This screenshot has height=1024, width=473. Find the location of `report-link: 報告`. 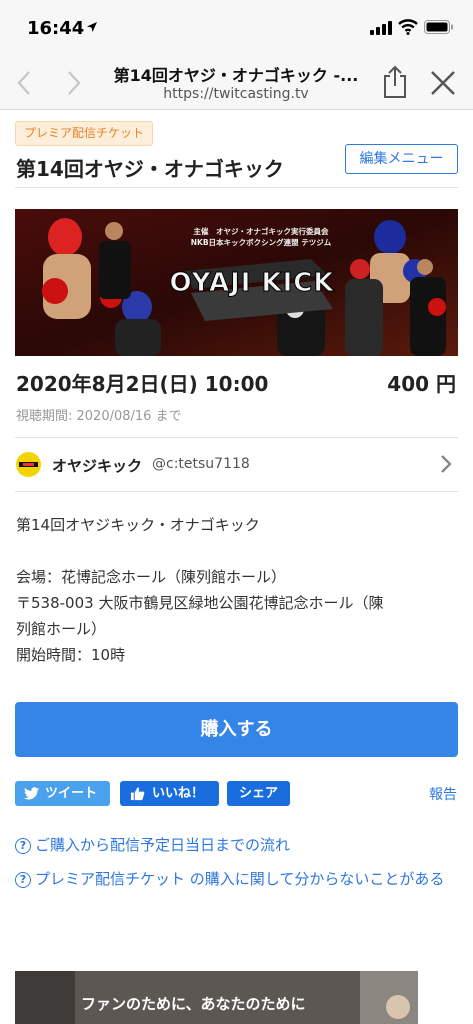

report-link: 報告 is located at coordinates (443, 794).